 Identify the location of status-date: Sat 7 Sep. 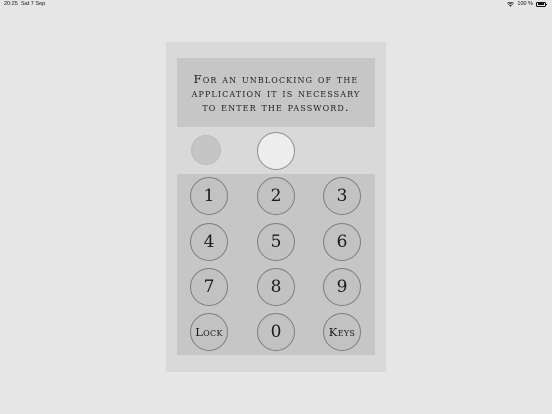
(33, 4).